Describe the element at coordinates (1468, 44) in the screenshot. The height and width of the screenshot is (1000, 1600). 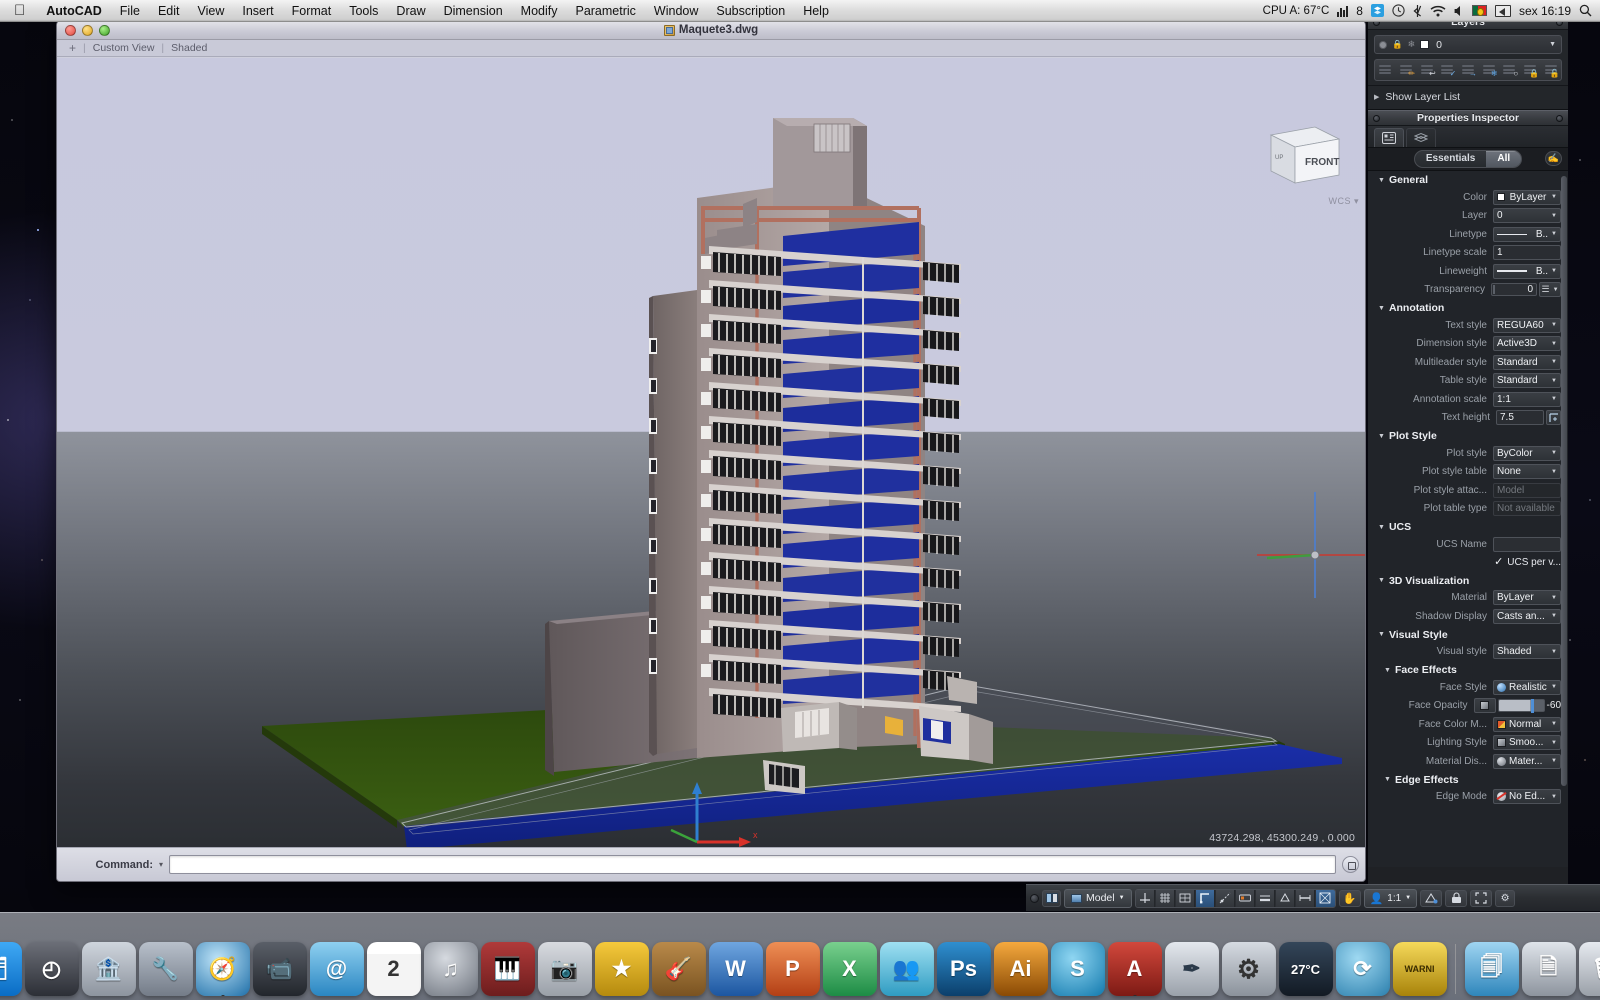
I see `current-layer-selector: 🔒 ❄ 0 ▼` at that location.